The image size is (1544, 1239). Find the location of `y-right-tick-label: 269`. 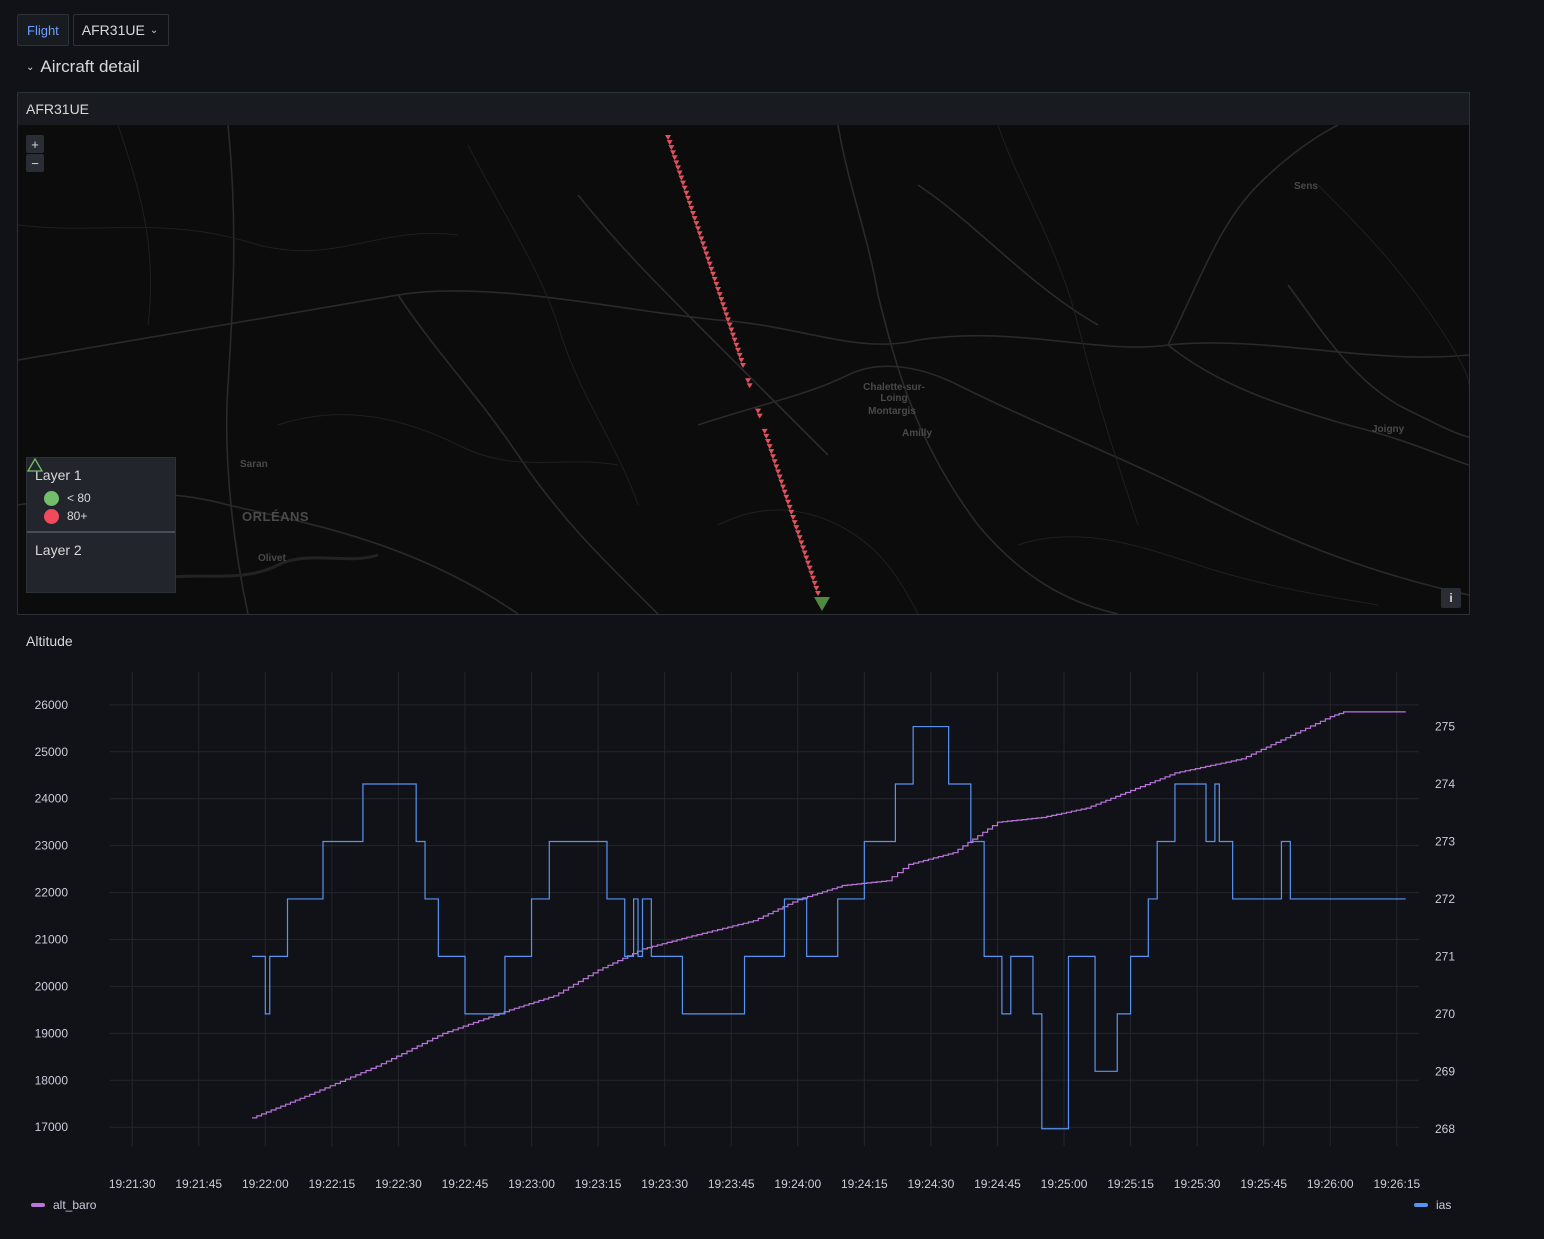

y-right-tick-label: 269 is located at coordinates (1445, 1071).